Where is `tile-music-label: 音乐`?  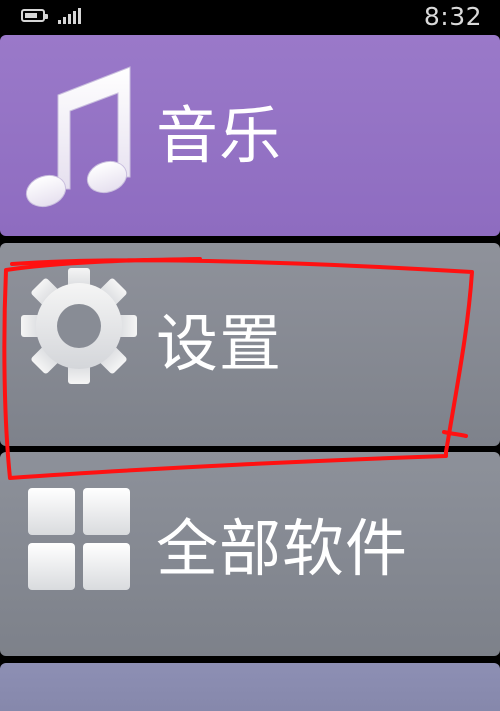 tile-music-label: 音乐 is located at coordinates (219, 135).